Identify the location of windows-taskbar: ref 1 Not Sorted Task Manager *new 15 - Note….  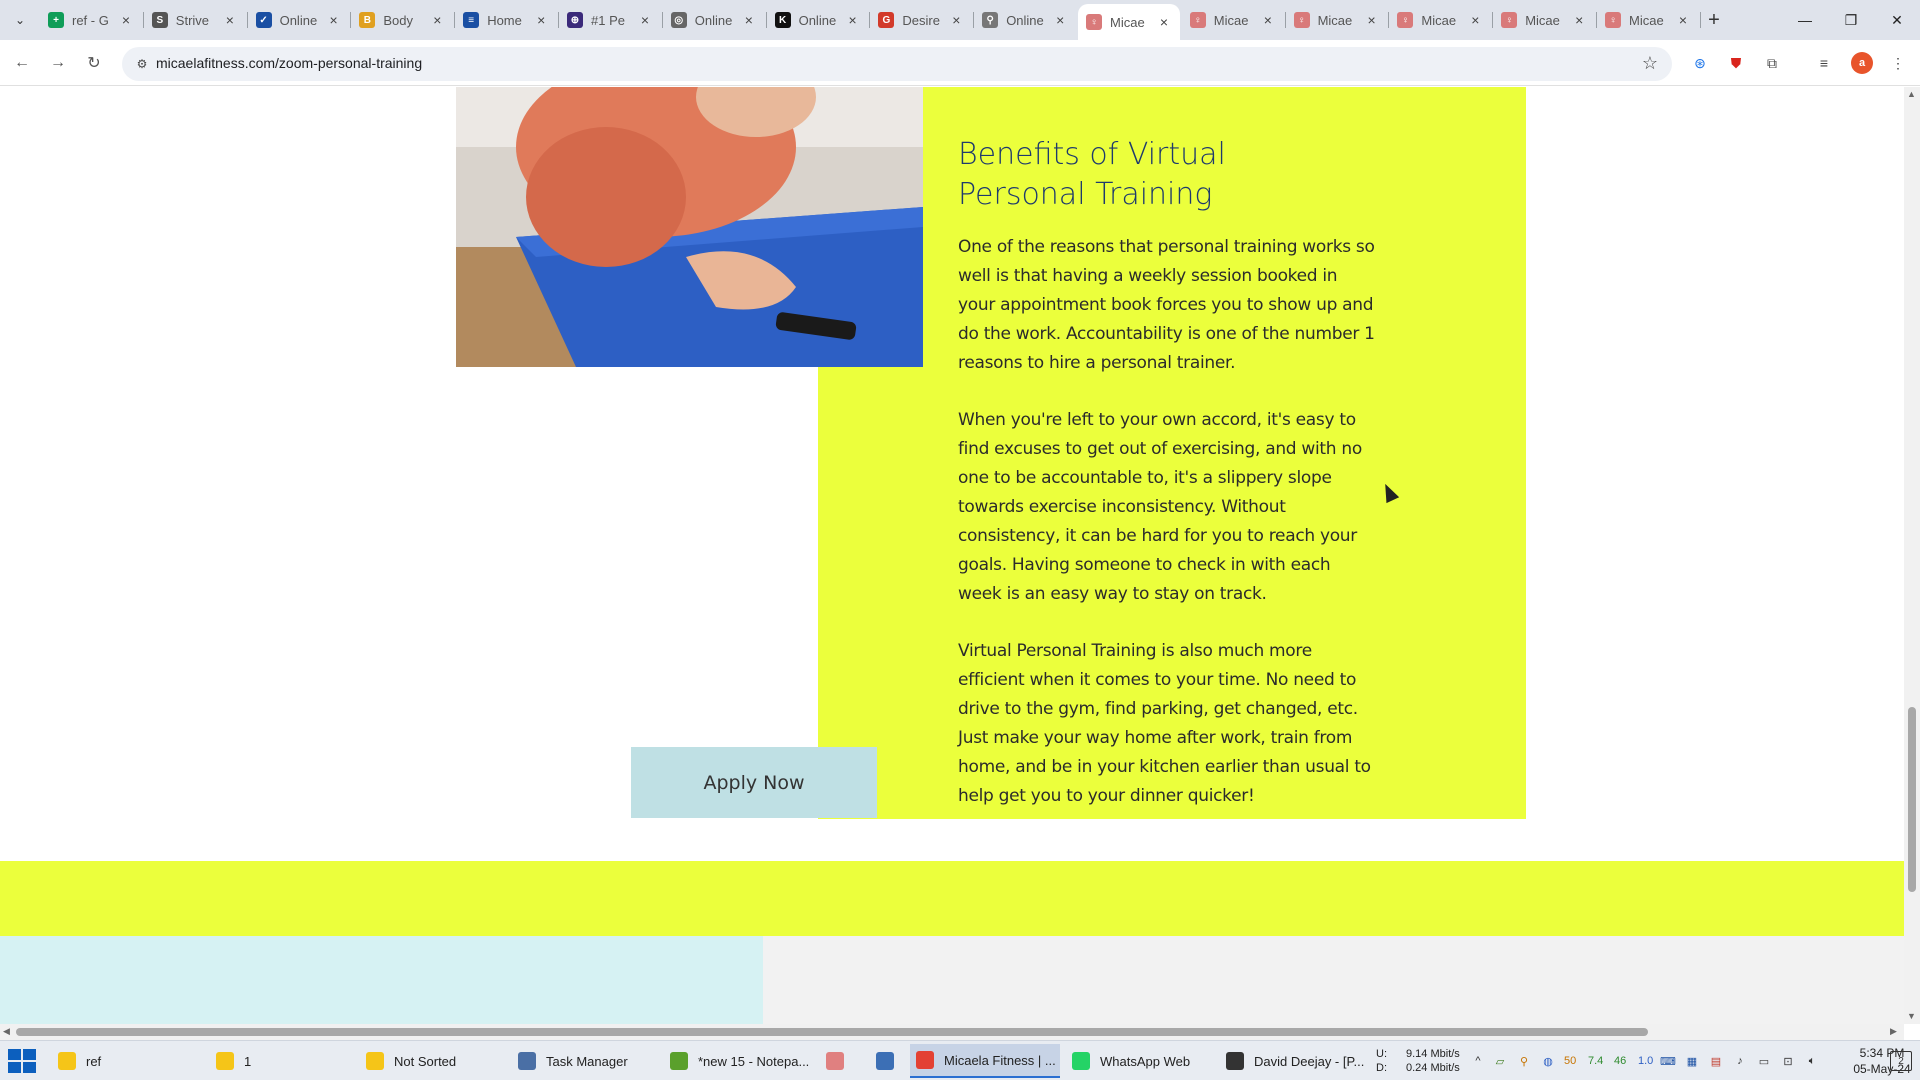
(960, 1060).